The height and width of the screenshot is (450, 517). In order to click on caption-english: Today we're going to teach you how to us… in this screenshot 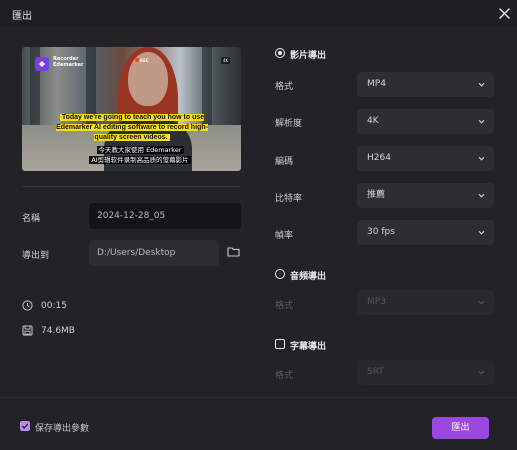, I will do `click(132, 127)`.